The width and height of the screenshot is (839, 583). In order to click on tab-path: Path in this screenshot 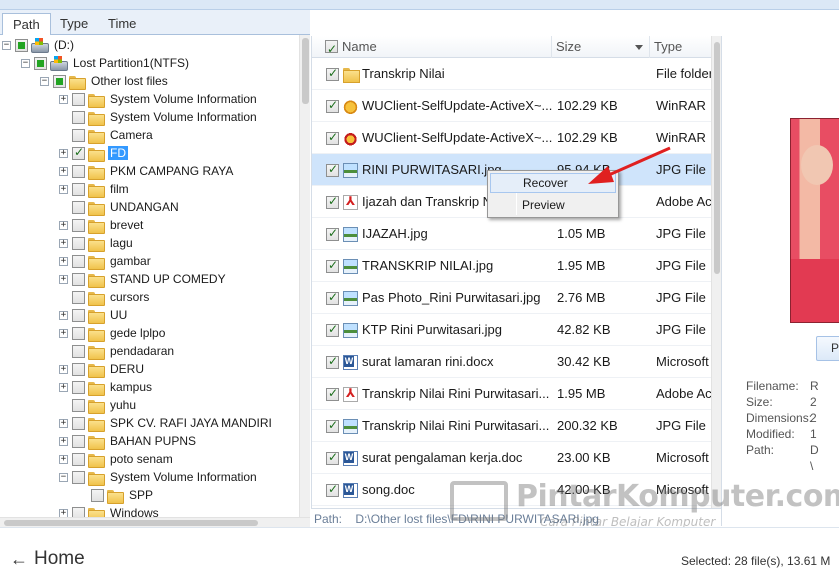, I will do `click(26, 24)`.